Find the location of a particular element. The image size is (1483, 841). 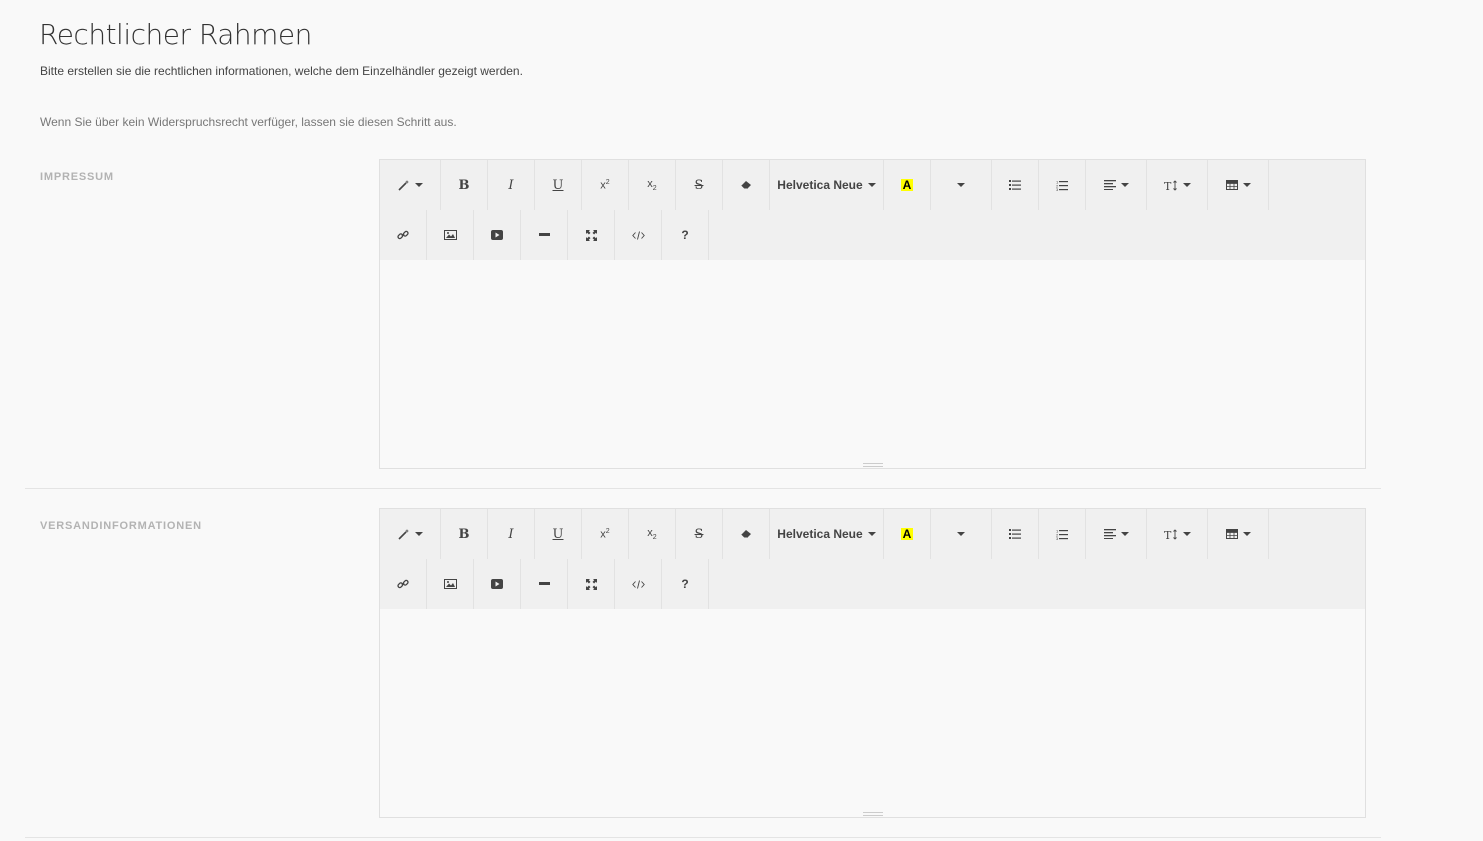

section-divider is located at coordinates (703, 837).